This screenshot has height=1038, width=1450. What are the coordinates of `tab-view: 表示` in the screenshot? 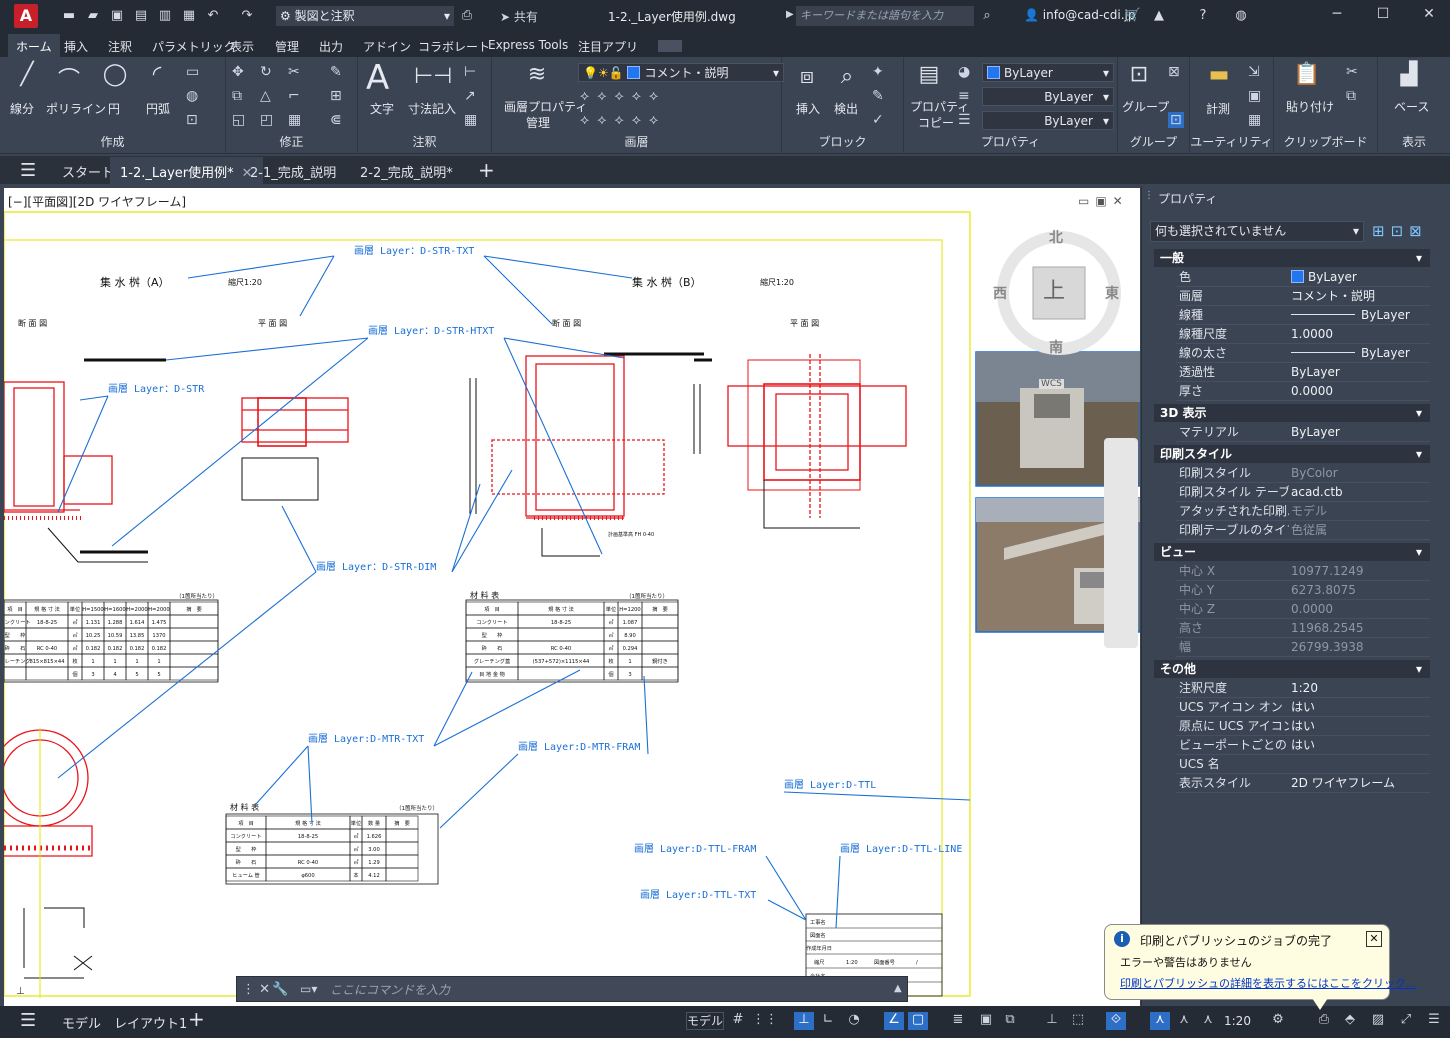 It's located at (242, 46).